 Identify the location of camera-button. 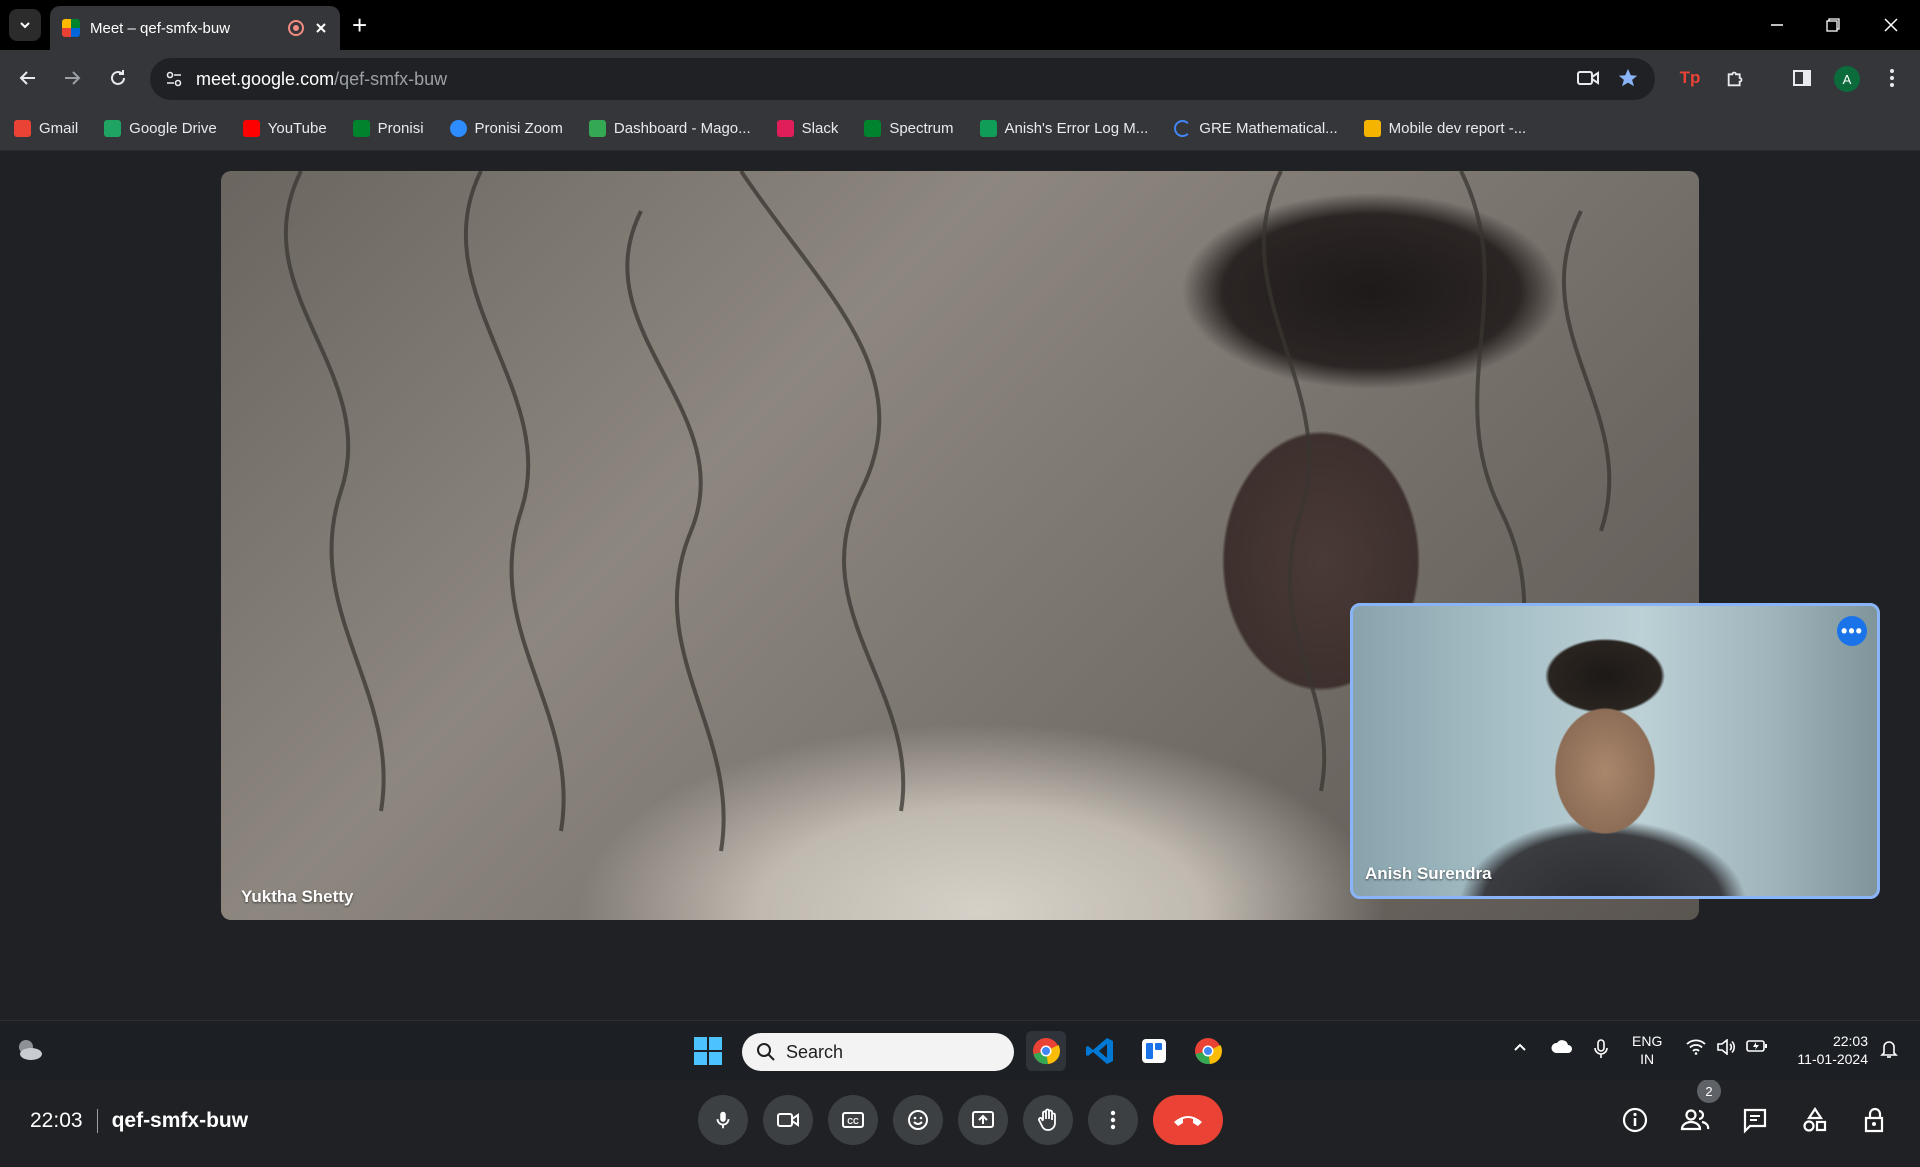
(788, 1120).